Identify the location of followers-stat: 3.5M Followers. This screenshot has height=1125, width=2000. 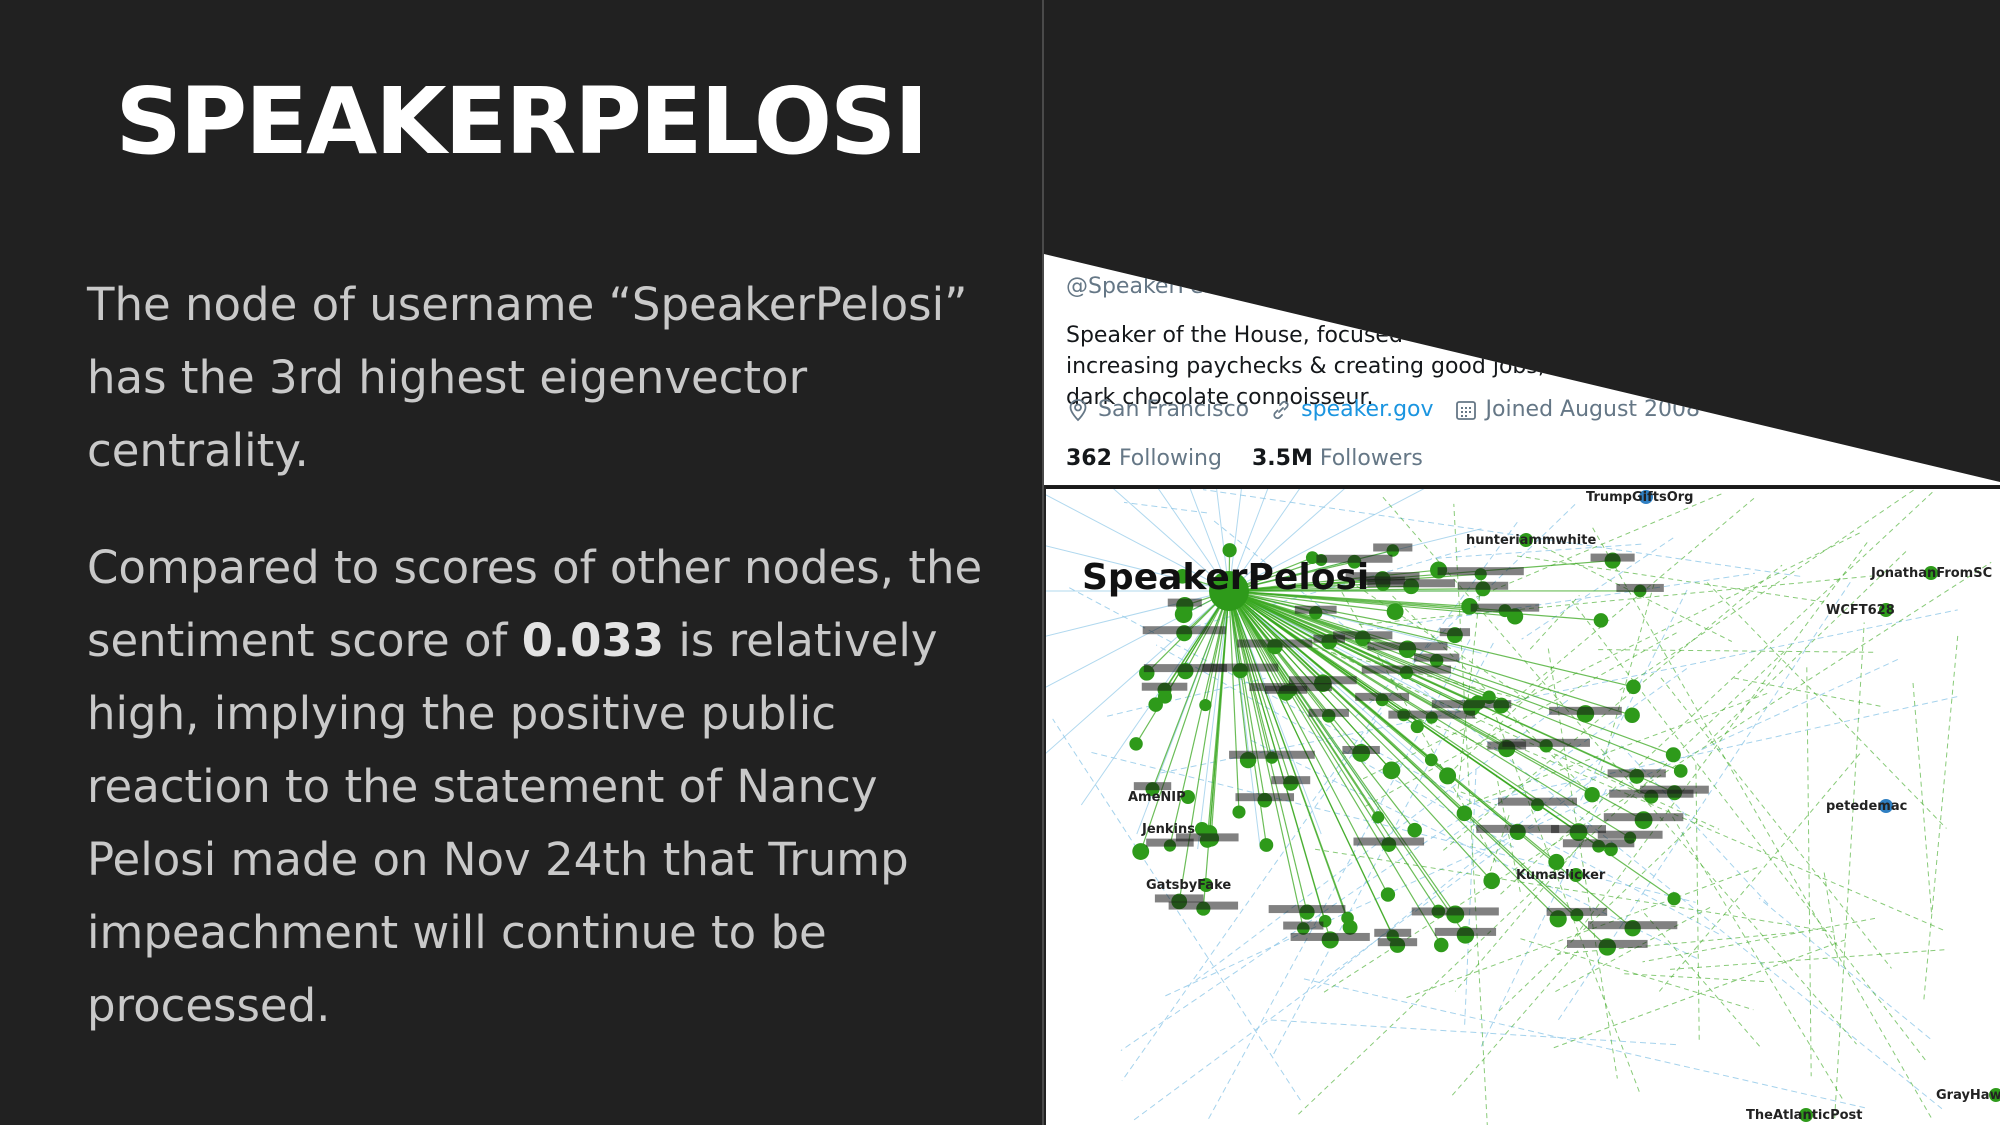
(1337, 458).